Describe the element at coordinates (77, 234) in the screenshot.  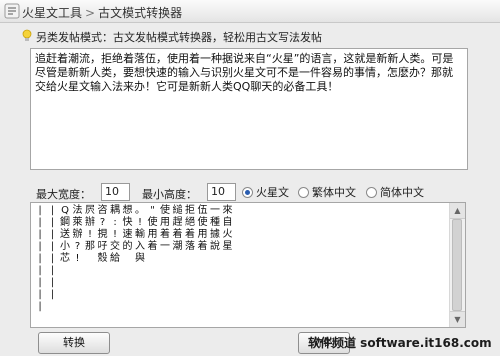
I see `output-column: 法萊辦?!` at that location.